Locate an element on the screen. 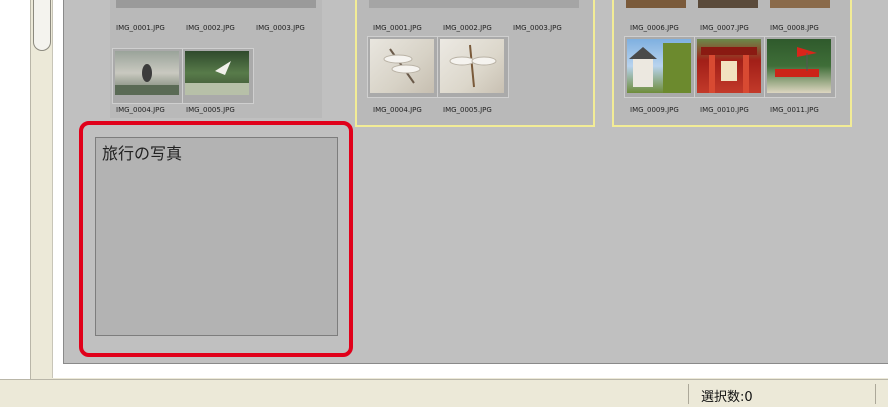 This screenshot has height=407, width=888. garden-photo is located at coordinates (799, 66).